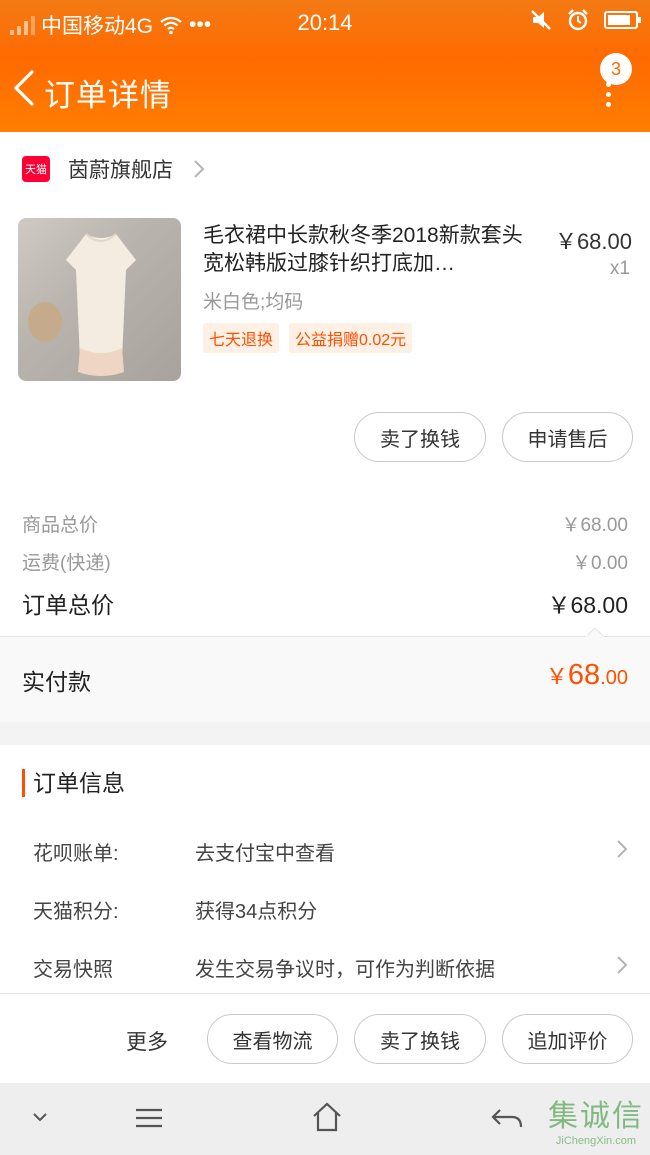 The height and width of the screenshot is (1155, 650). What do you see at coordinates (567, 437) in the screenshot?
I see `after-sale-button: 申请售后` at bounding box center [567, 437].